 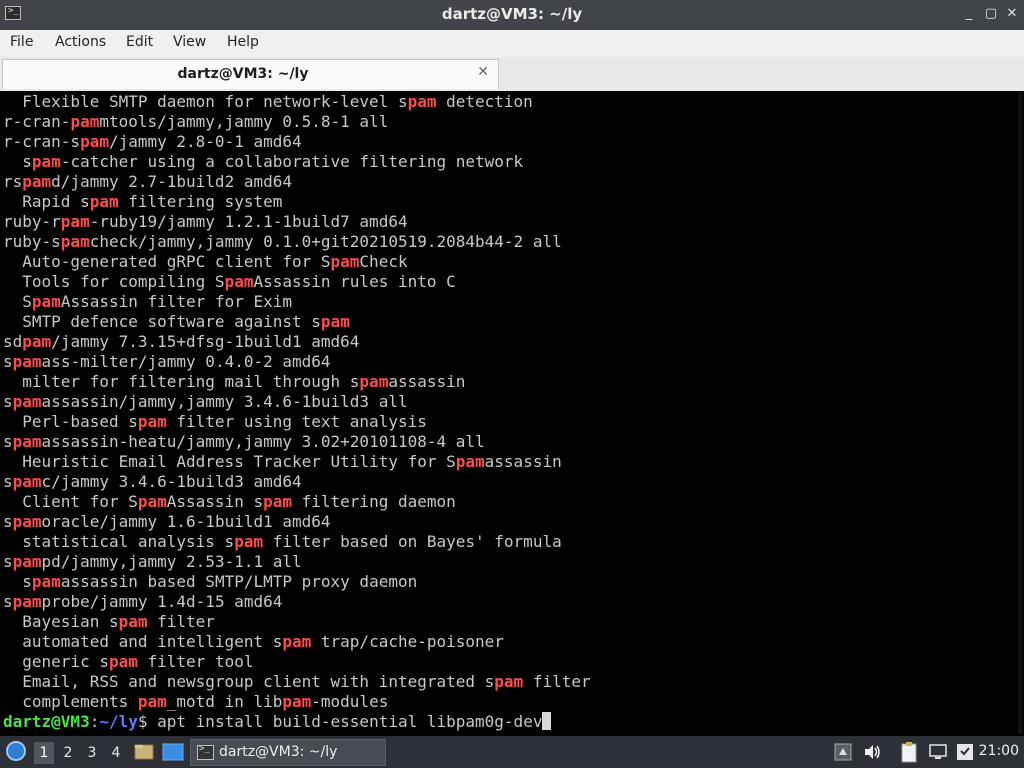 I want to click on menu-file: File, so click(x=21, y=42).